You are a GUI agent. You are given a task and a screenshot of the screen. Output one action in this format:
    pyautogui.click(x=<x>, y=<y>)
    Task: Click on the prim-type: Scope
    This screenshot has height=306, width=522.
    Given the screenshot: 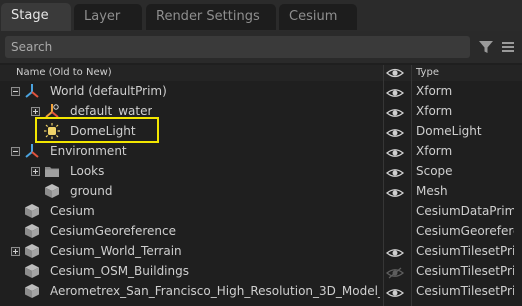 What is the action you would take?
    pyautogui.click(x=434, y=171)
    